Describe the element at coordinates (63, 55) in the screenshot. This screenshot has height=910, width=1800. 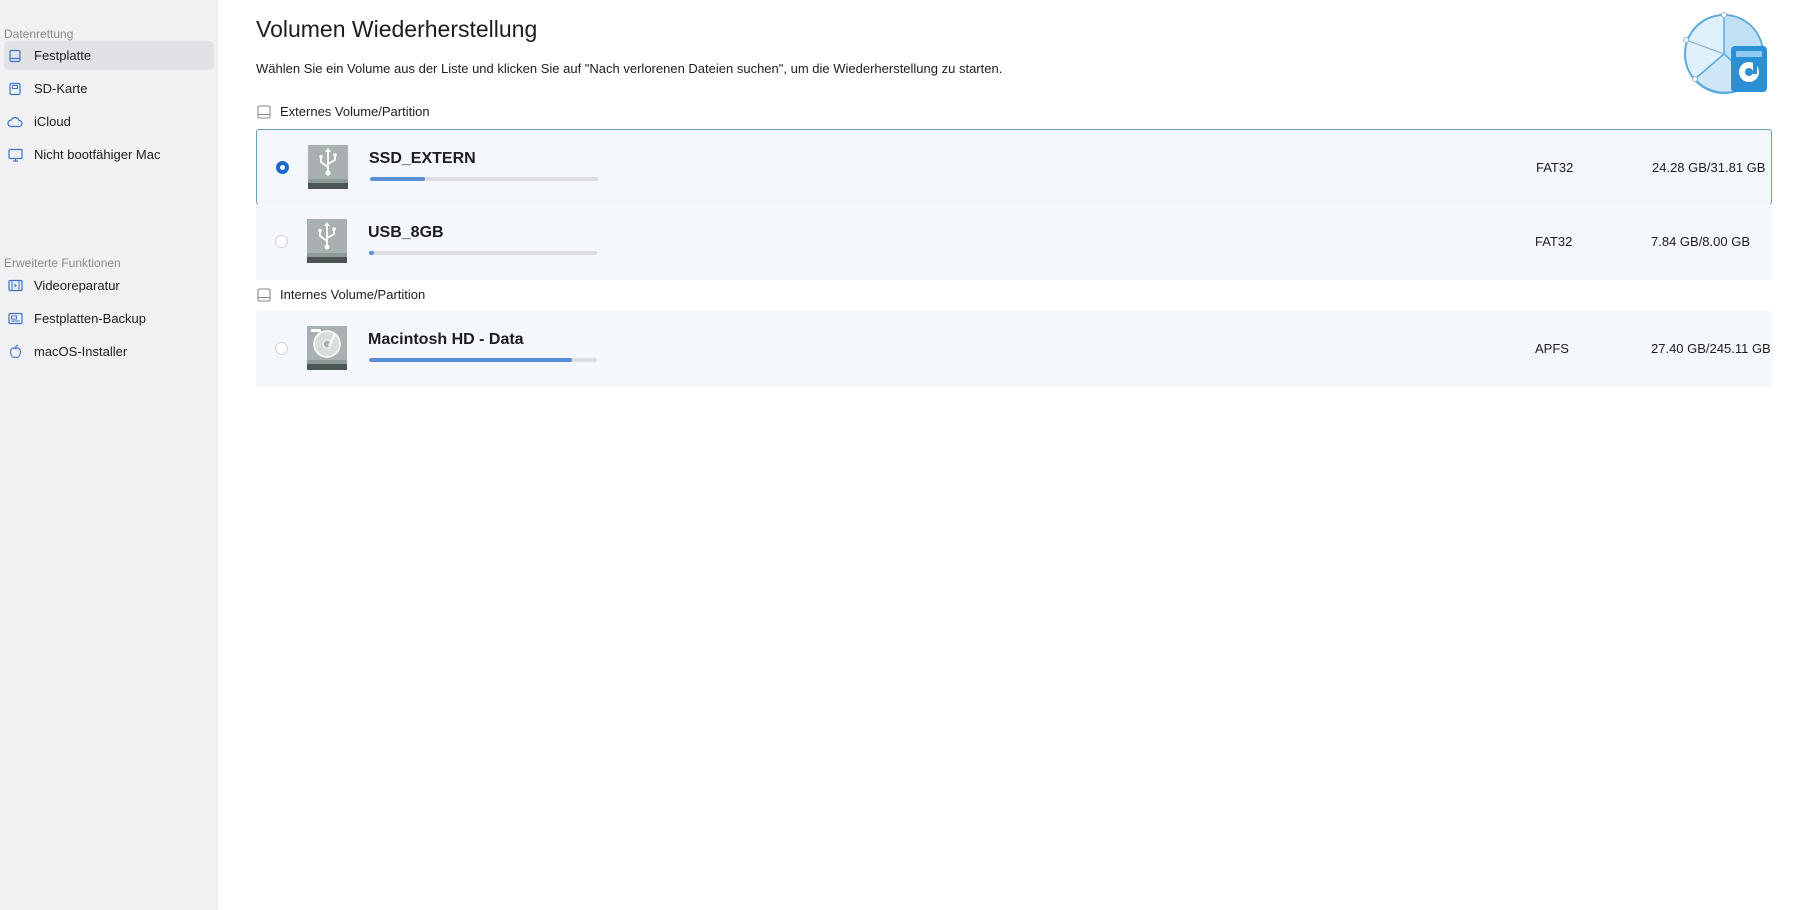
I see `sidebar-item-label: Festplatte` at that location.